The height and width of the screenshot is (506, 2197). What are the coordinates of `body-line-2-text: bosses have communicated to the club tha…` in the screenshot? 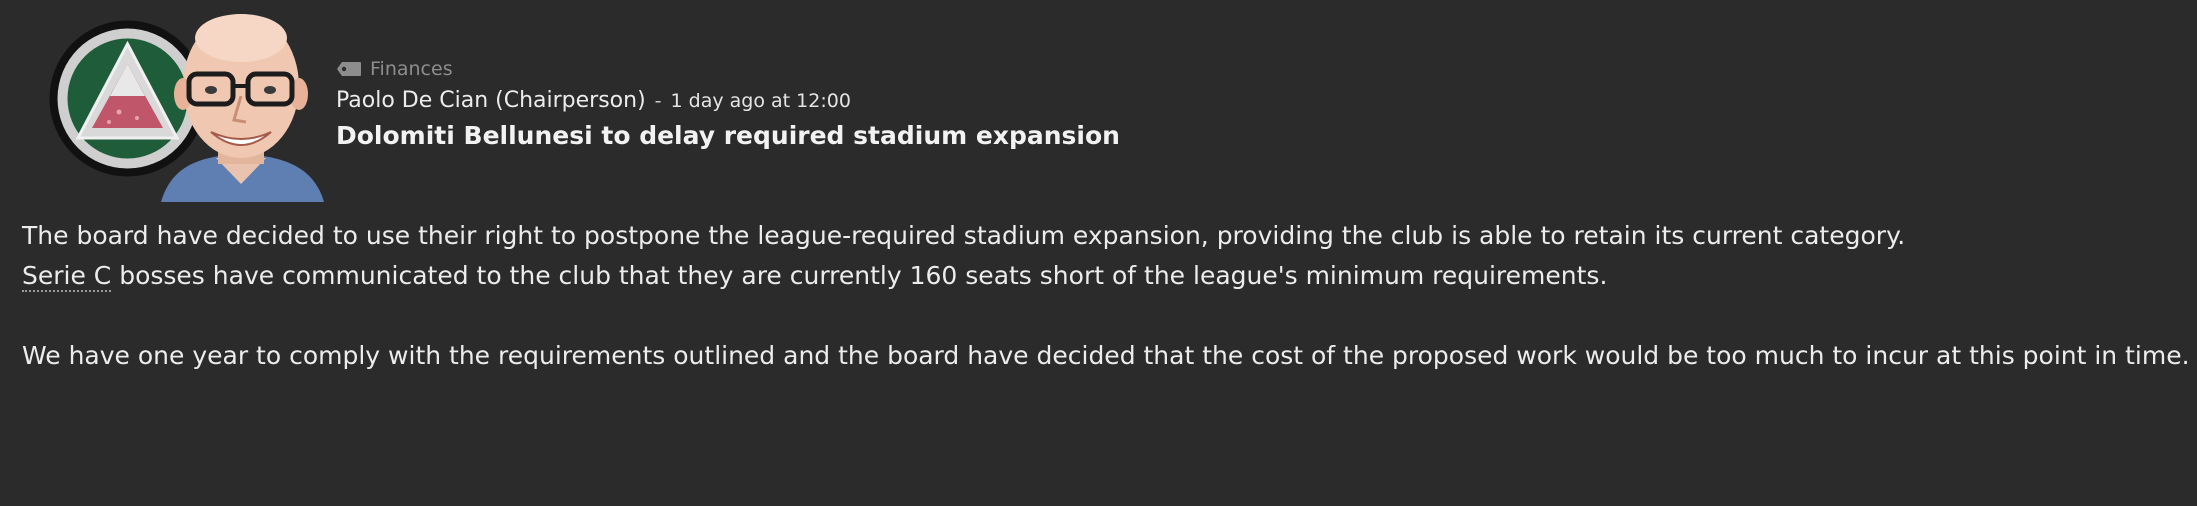 It's located at (859, 275).